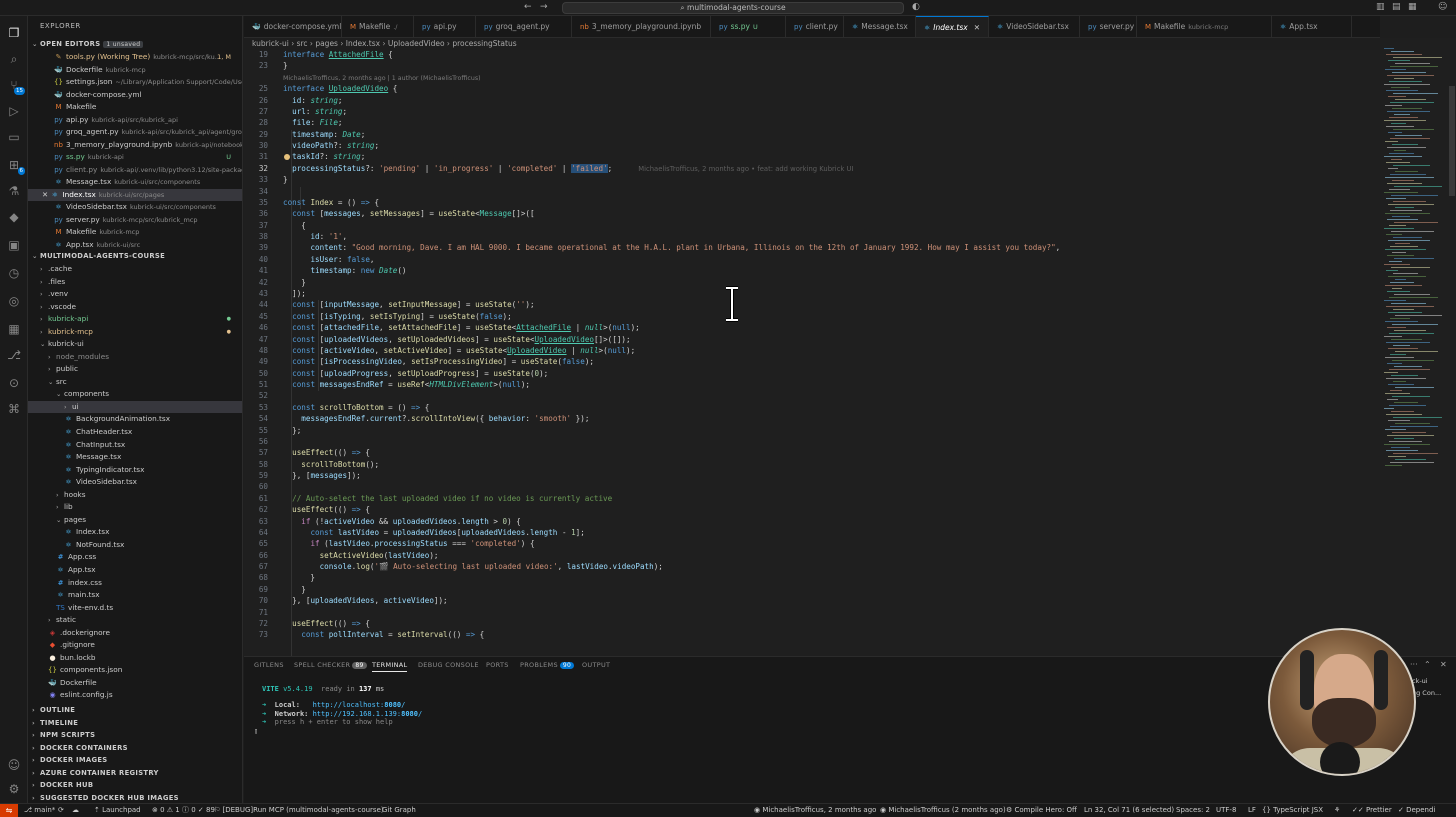  I want to click on open-editor-item: M Makefile, so click(135, 107).